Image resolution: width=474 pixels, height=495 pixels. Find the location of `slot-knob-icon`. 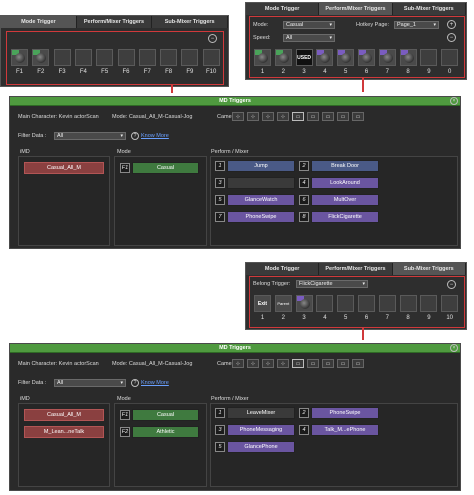

slot-knob-icon is located at coordinates (325, 58).